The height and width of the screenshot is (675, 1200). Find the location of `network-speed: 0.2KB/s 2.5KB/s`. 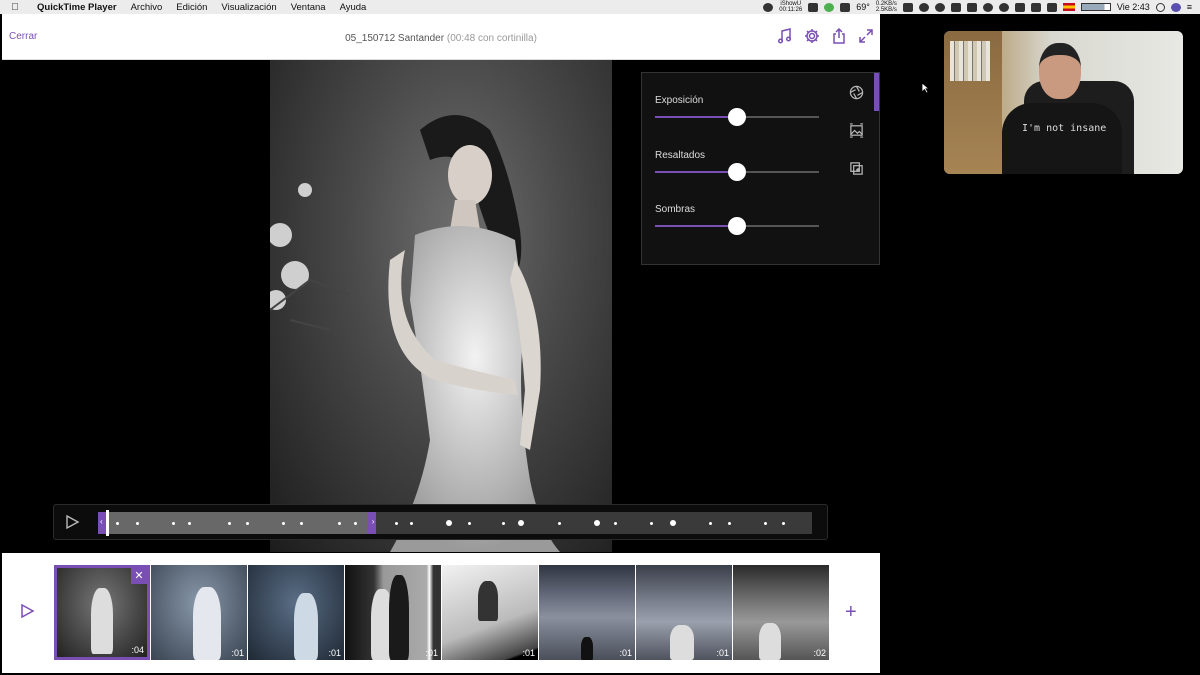

network-speed: 0.2KB/s 2.5KB/s is located at coordinates (886, 7).